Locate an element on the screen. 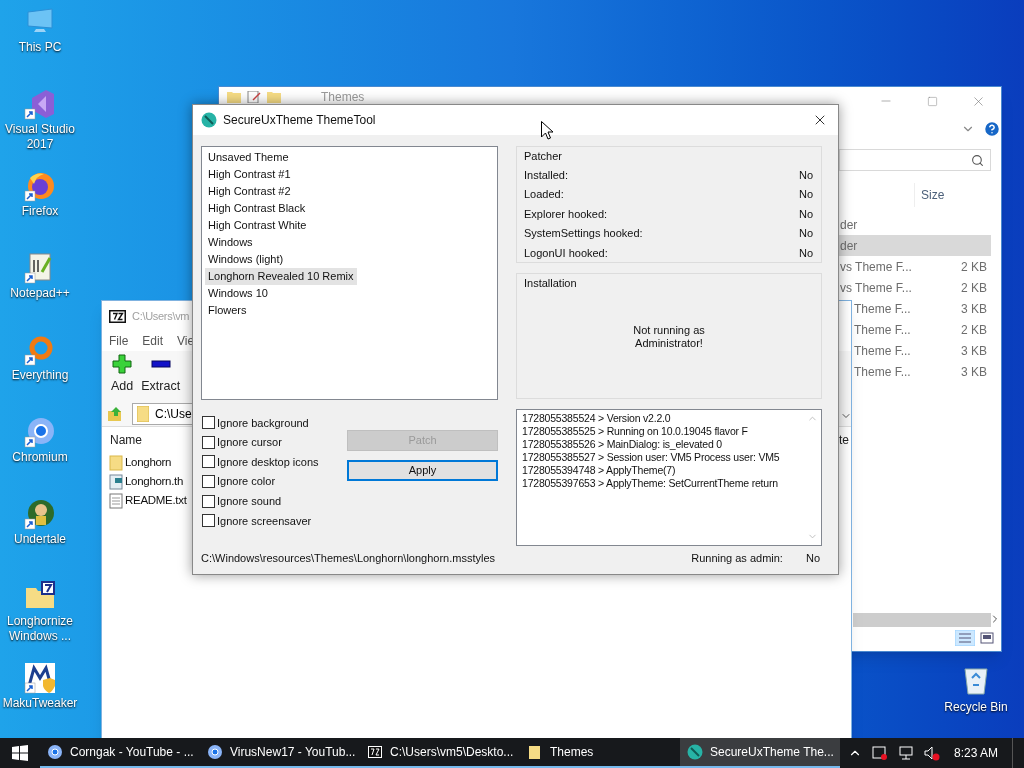 The image size is (1024, 768). group-title: Patcher is located at coordinates (543, 155).